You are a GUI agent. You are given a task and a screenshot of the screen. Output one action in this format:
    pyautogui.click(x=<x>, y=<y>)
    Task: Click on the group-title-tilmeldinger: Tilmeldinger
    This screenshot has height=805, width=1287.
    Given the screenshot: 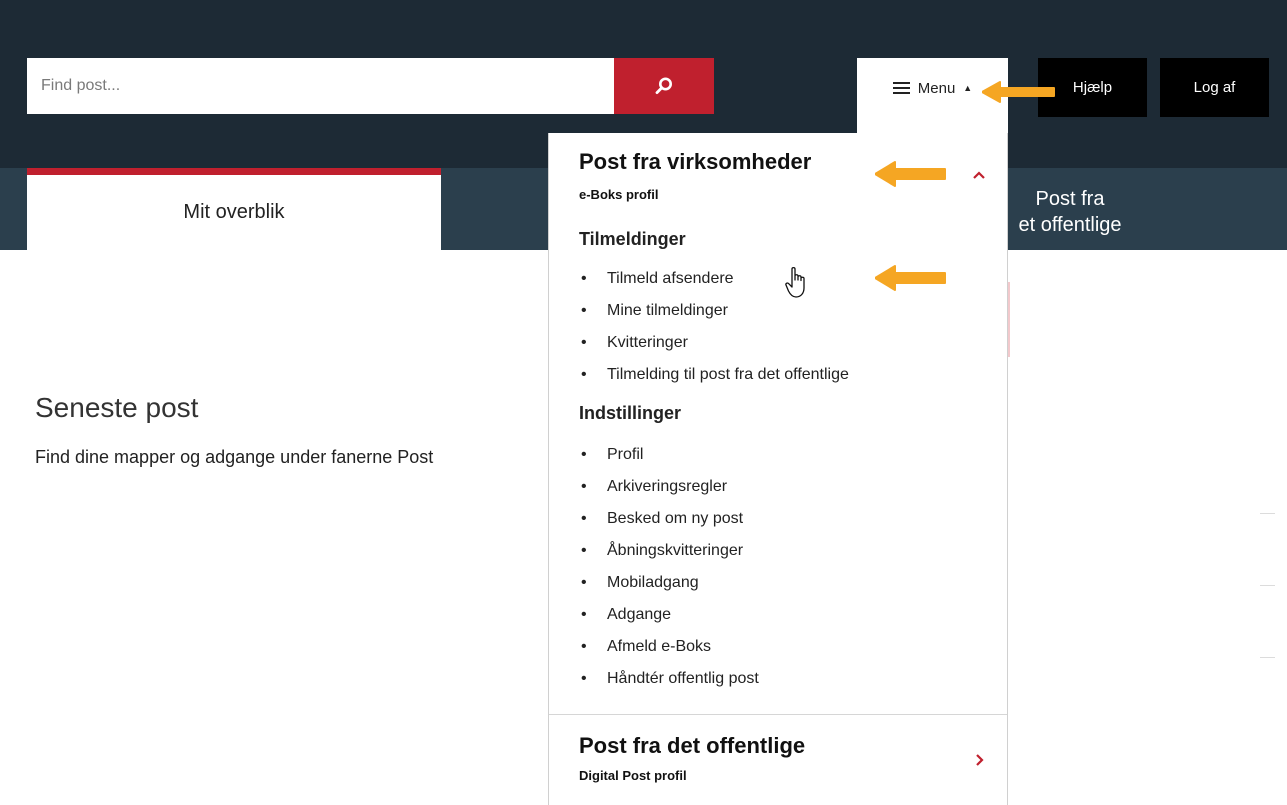 What is the action you would take?
    pyautogui.click(x=632, y=239)
    